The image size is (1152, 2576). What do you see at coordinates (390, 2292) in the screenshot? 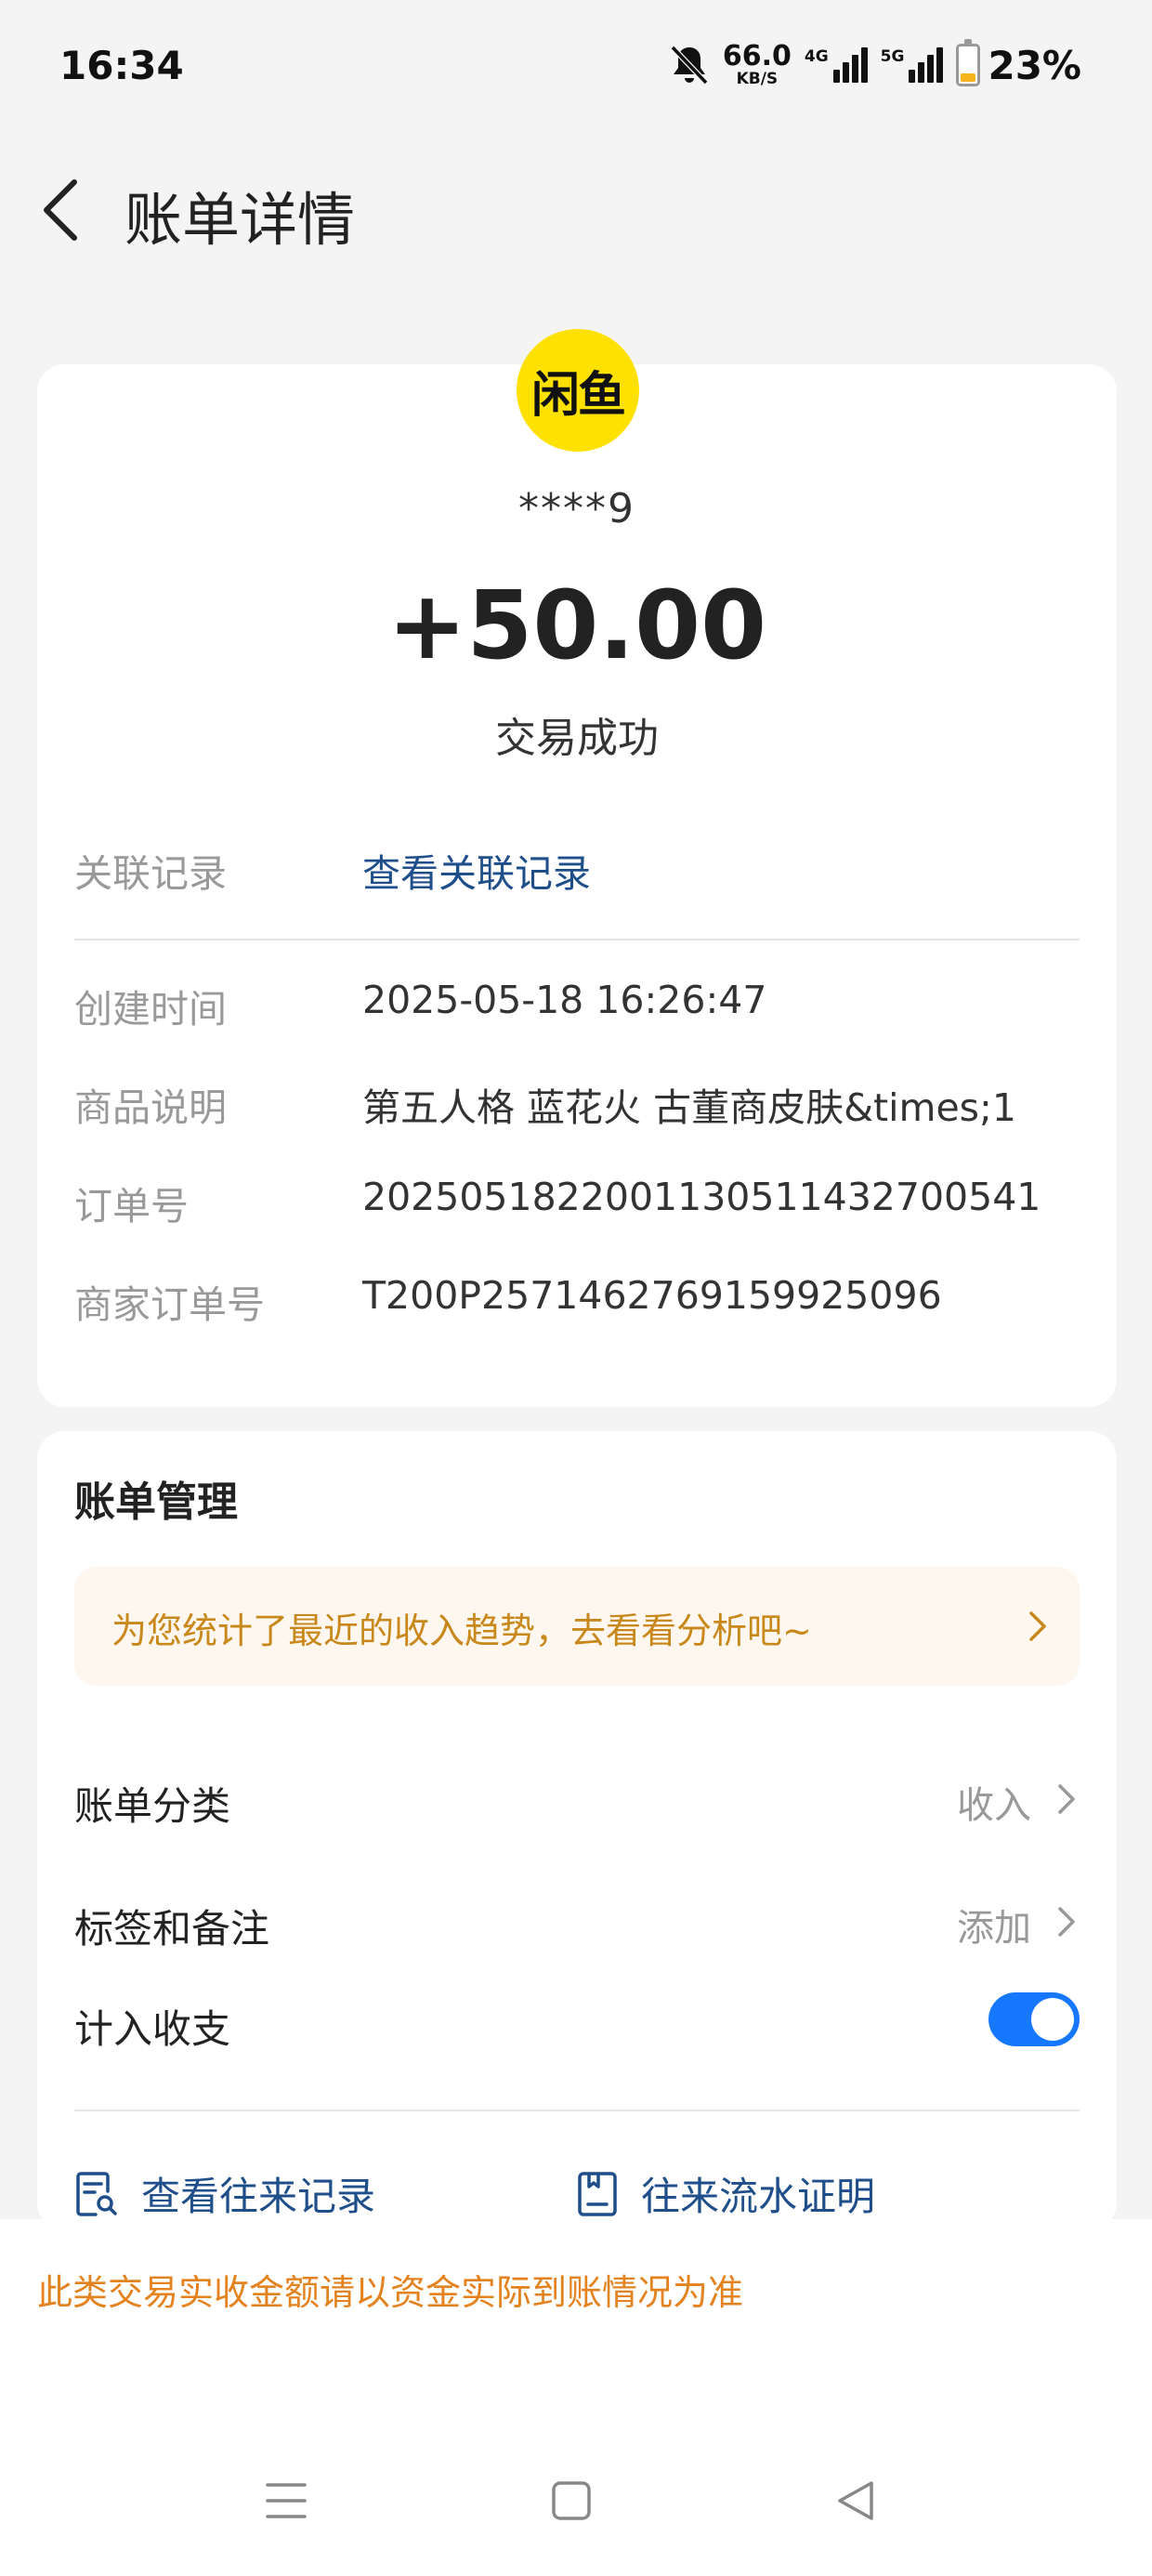
I see `footer-note: 此类交易实收金额请以资金实际到账情况为准` at bounding box center [390, 2292].